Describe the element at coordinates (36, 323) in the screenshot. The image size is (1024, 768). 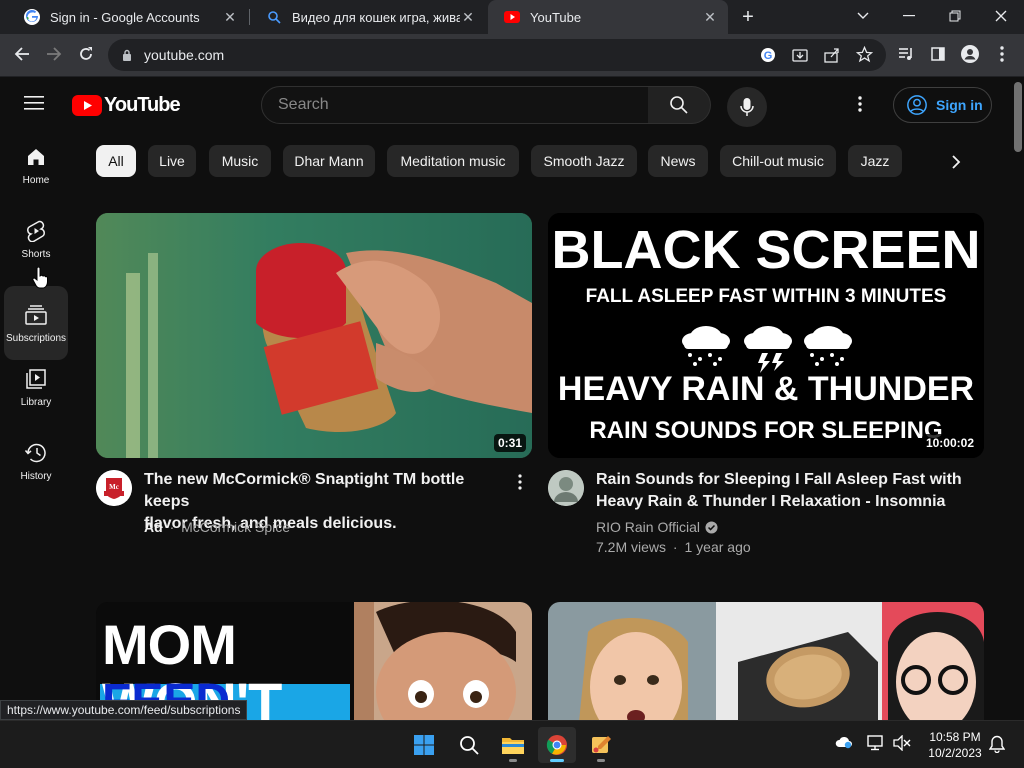
I see `guide-item-subscriptions: Subscriptions` at that location.